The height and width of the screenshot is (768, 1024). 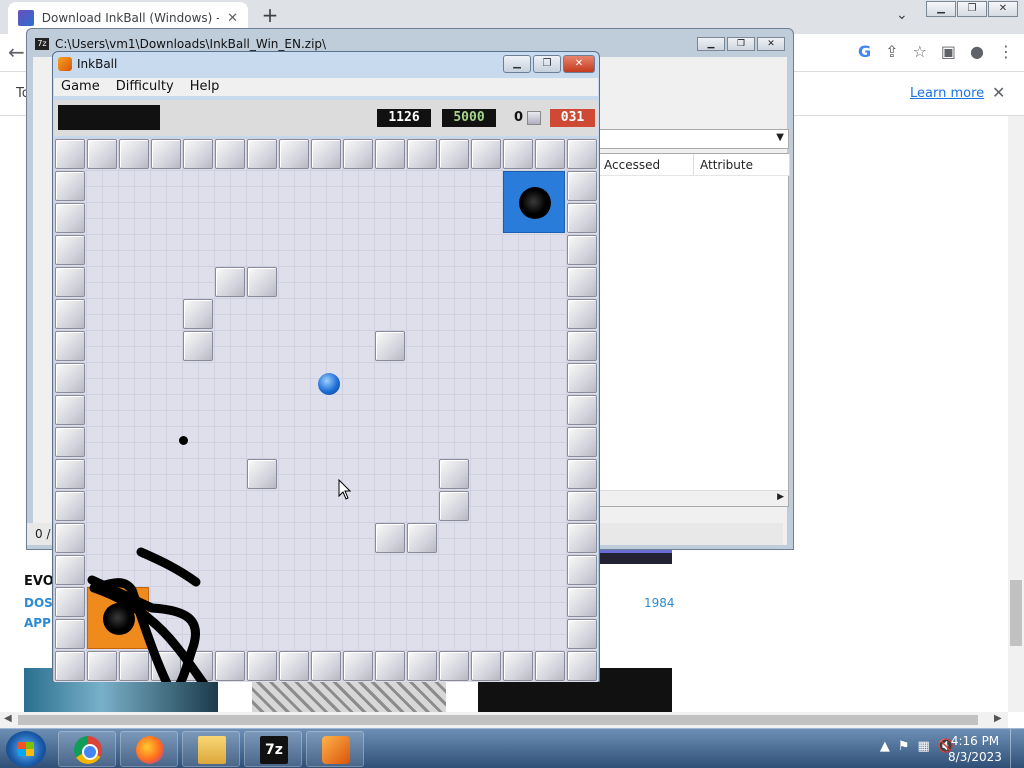 What do you see at coordinates (326, 87) in the screenshot?
I see `inkball-menubar: Game Difficulty Help` at bounding box center [326, 87].